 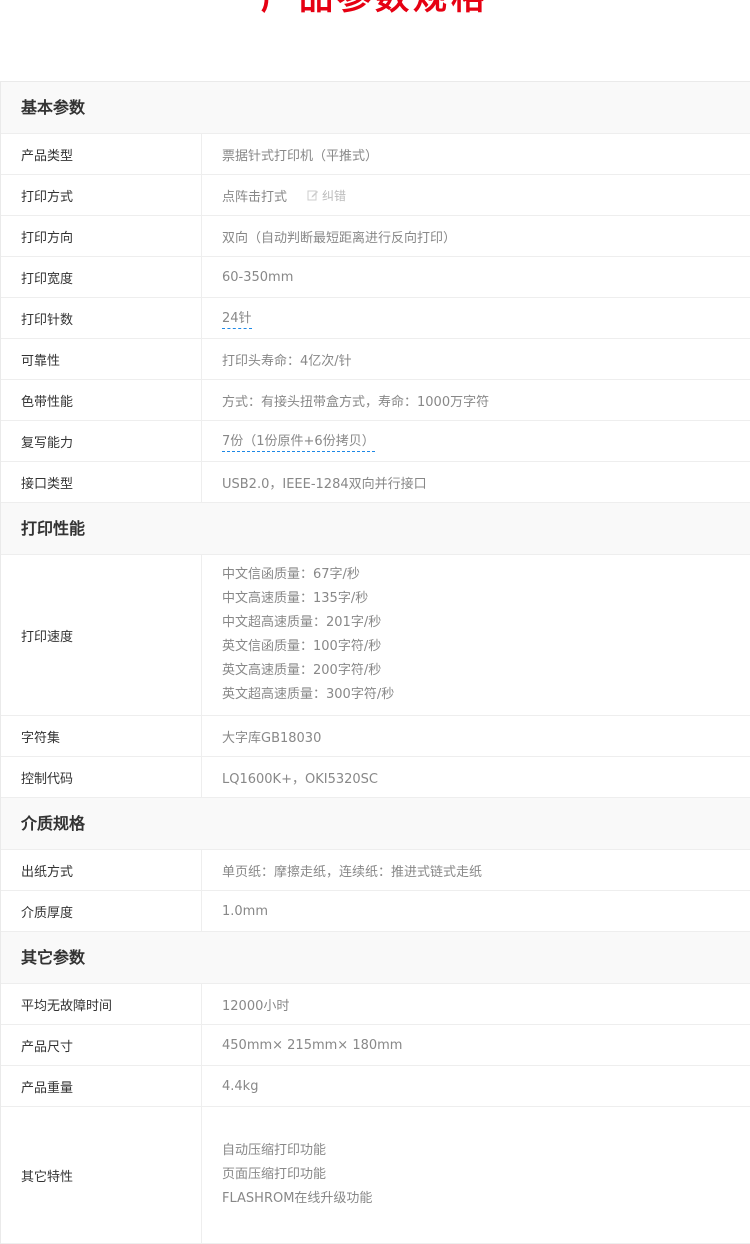 I want to click on spec-name: 字符集, so click(x=101, y=736).